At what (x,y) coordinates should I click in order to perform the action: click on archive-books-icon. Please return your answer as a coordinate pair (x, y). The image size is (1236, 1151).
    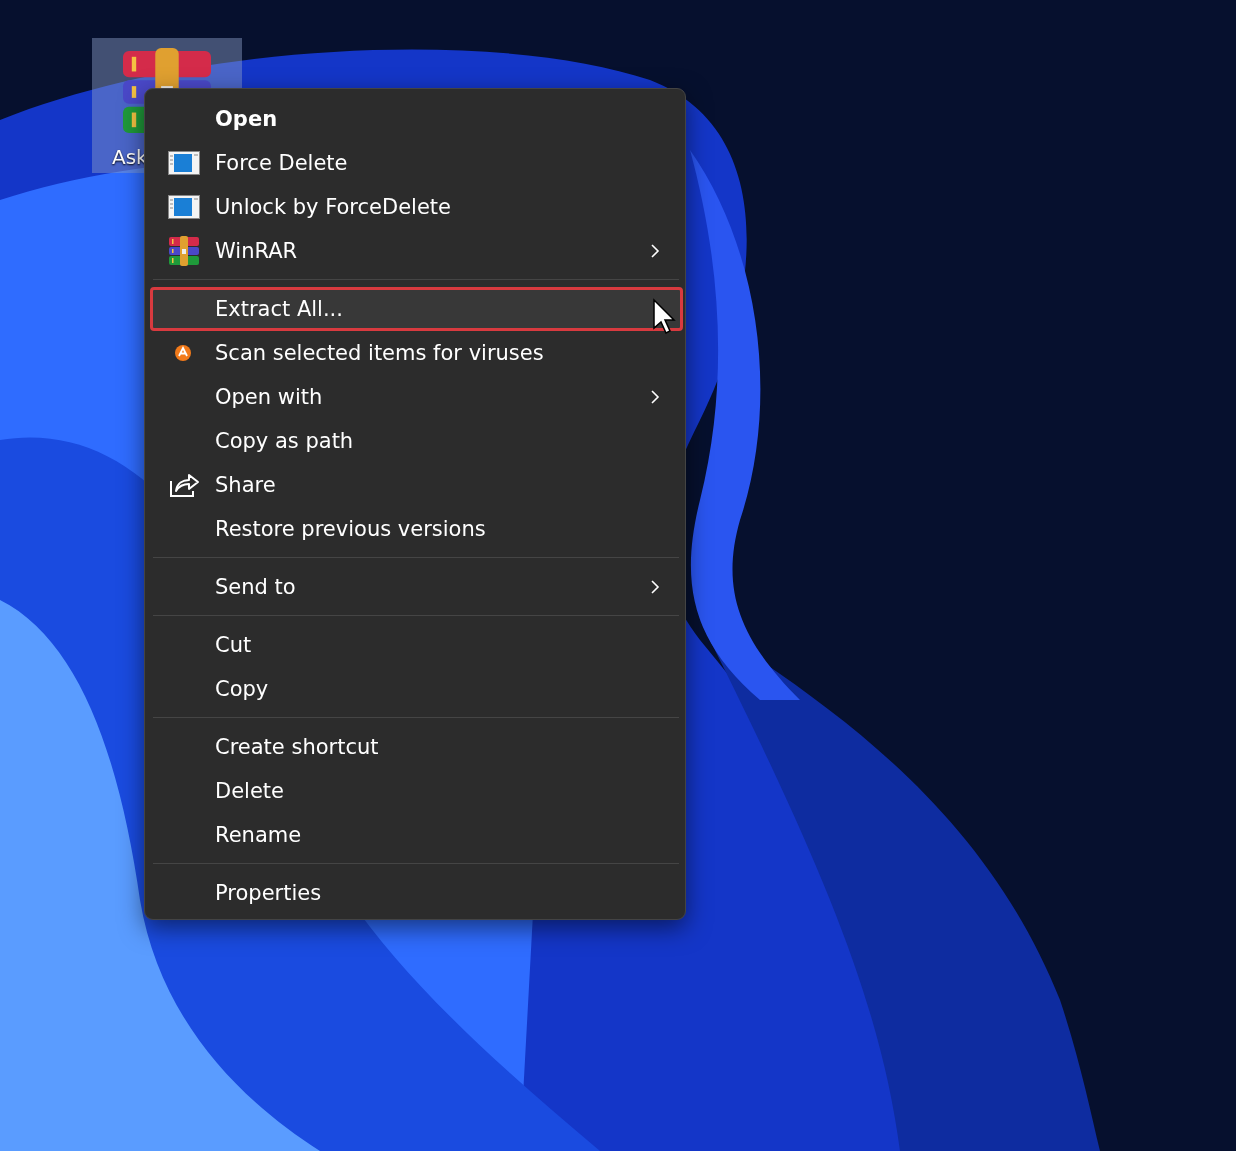
    Looking at the image, I should click on (184, 251).